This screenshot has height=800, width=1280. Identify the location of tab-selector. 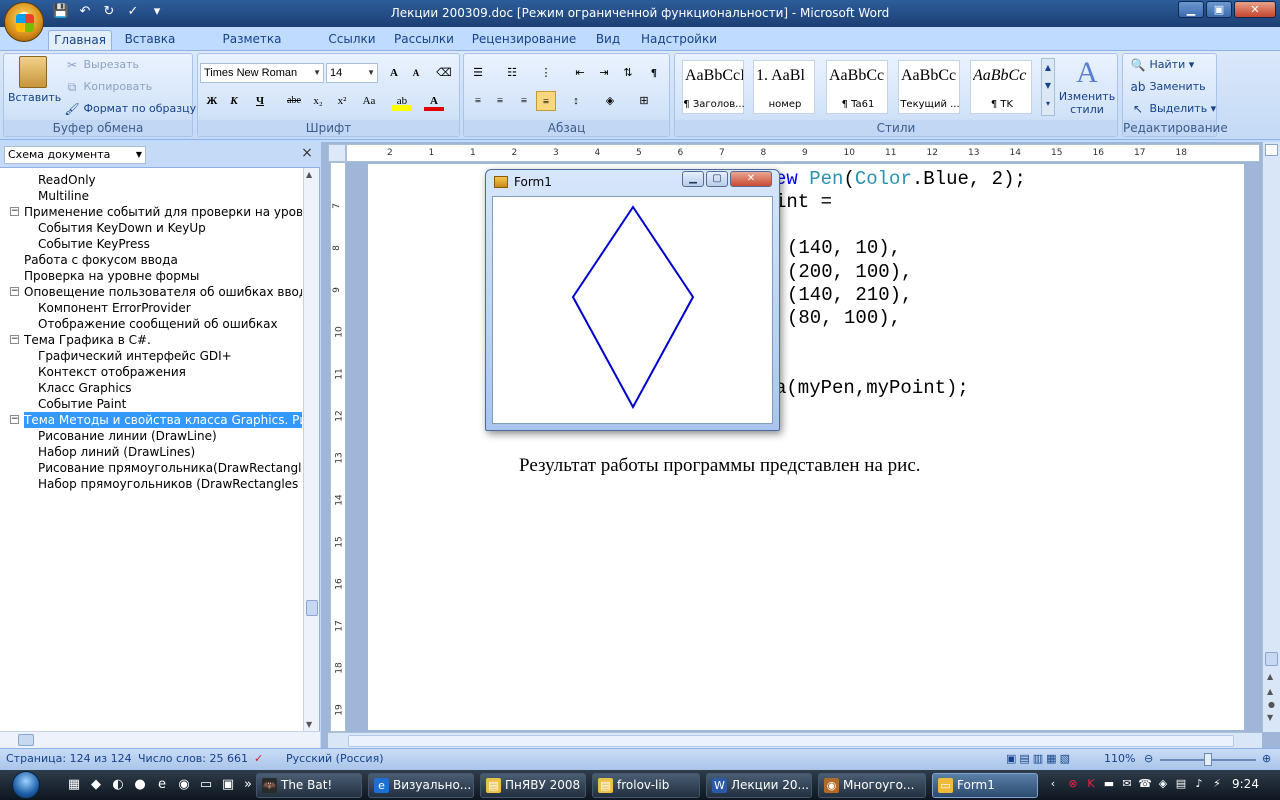
(337, 153).